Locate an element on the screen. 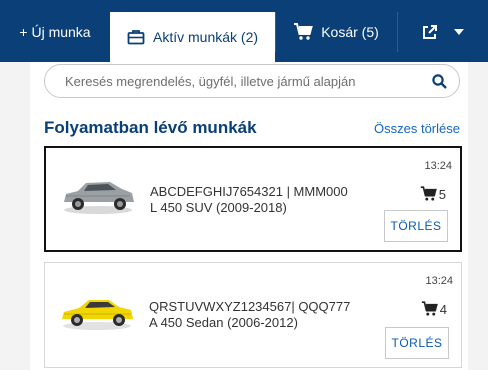  chevron-down-icon is located at coordinates (458, 32).